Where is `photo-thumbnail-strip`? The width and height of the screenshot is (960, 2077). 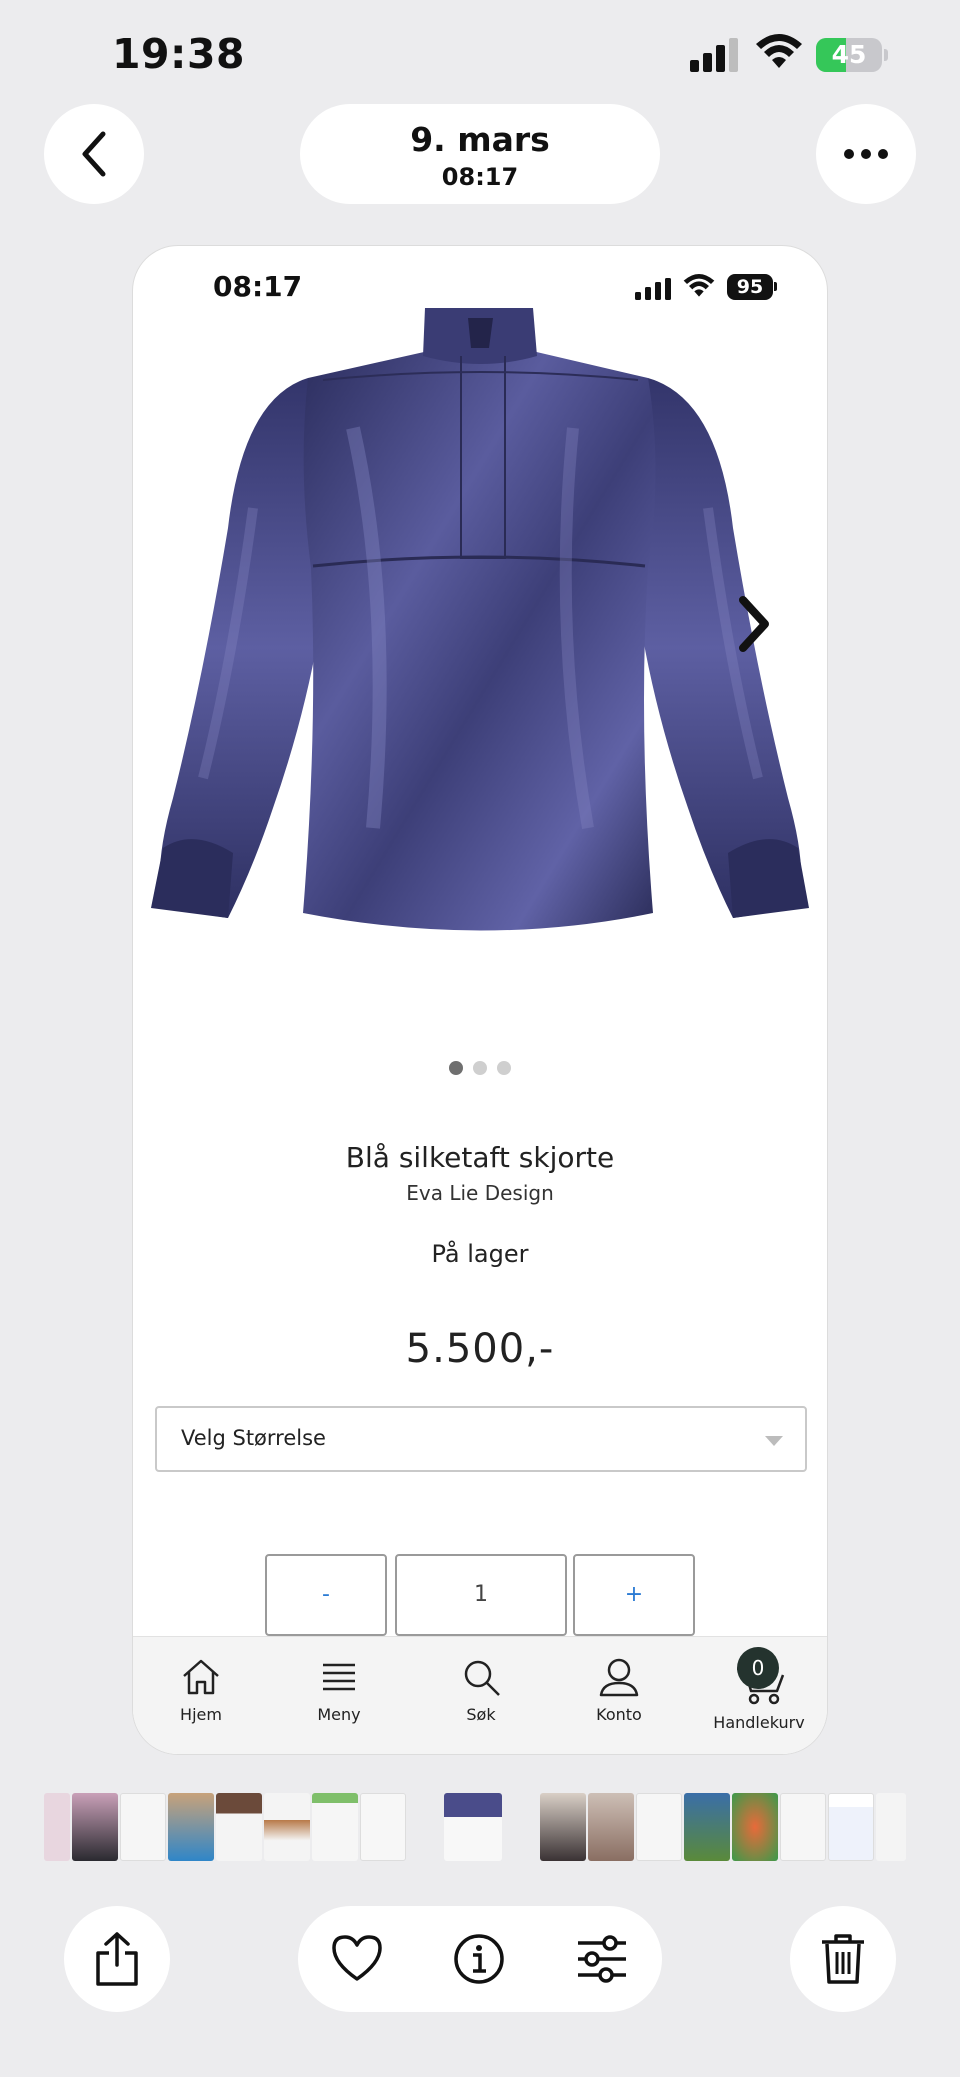
photo-thumbnail-strip is located at coordinates (480, 1828).